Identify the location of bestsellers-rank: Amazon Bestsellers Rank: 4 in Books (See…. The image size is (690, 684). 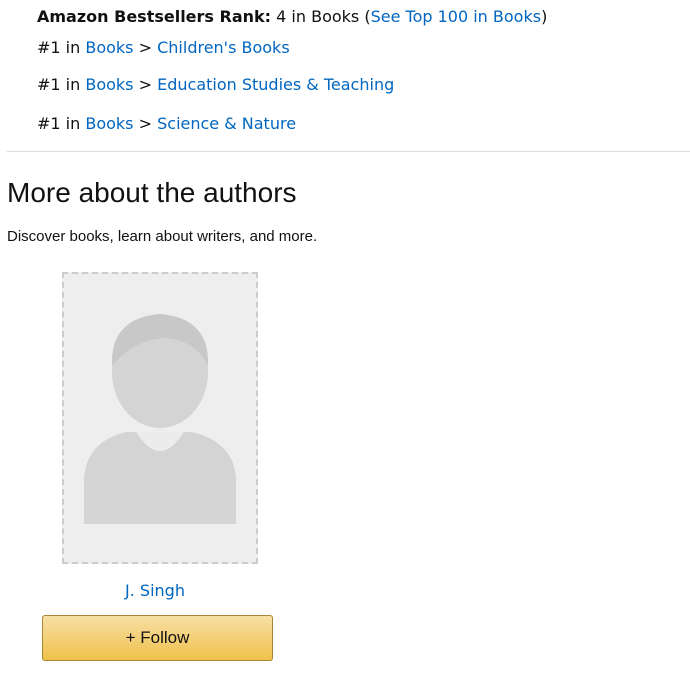
(292, 17).